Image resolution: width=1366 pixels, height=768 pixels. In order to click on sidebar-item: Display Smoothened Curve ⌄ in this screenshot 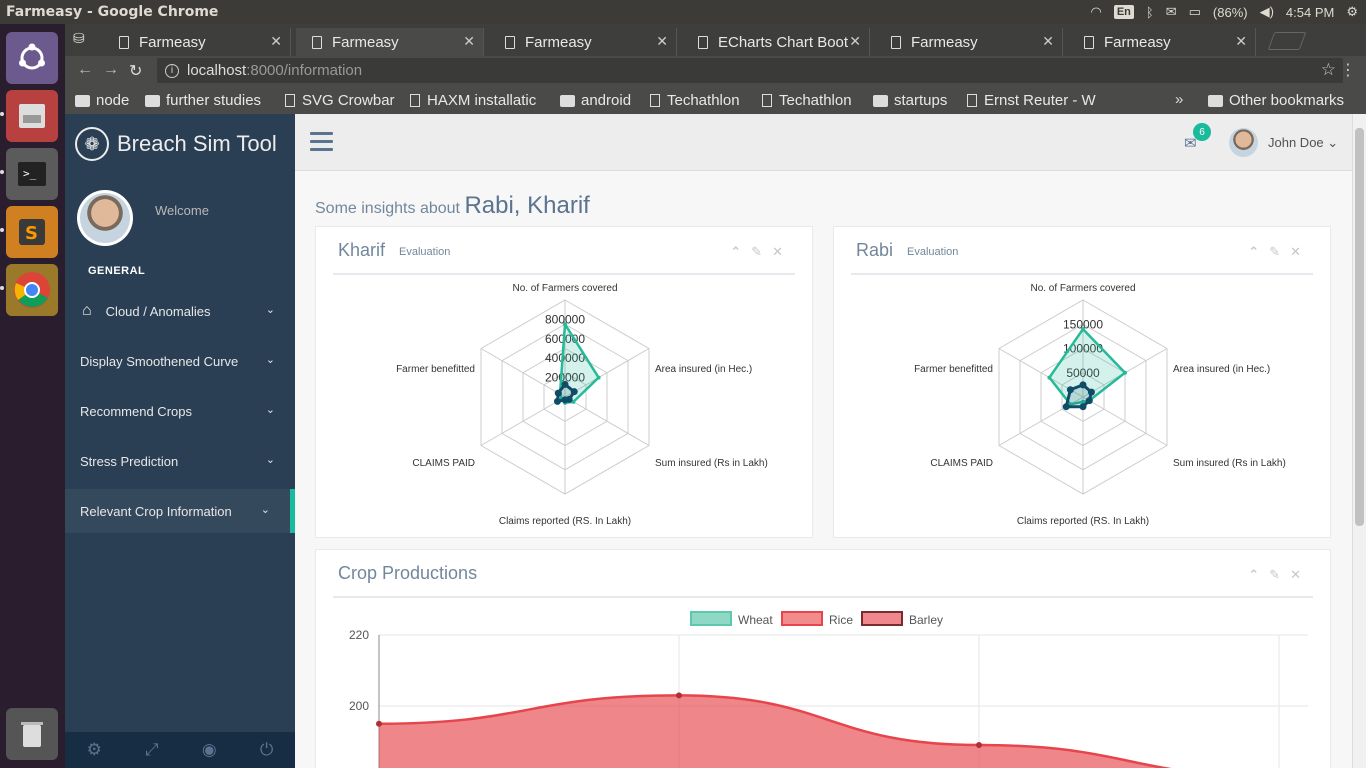, I will do `click(180, 361)`.